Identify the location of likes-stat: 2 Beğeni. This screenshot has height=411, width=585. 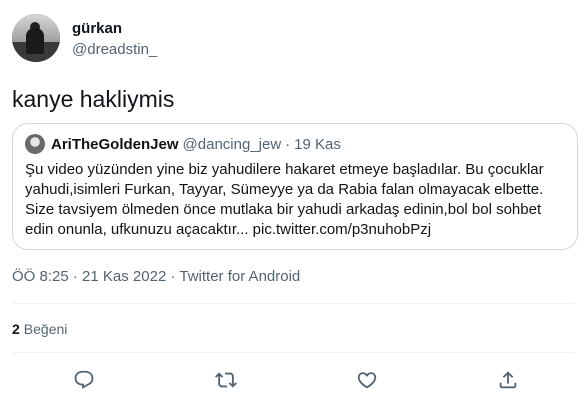
(39, 329).